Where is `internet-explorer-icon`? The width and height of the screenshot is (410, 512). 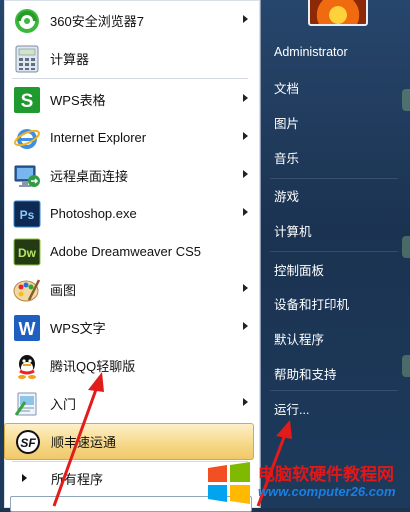
internet-explorer-icon is located at coordinates (27, 138).